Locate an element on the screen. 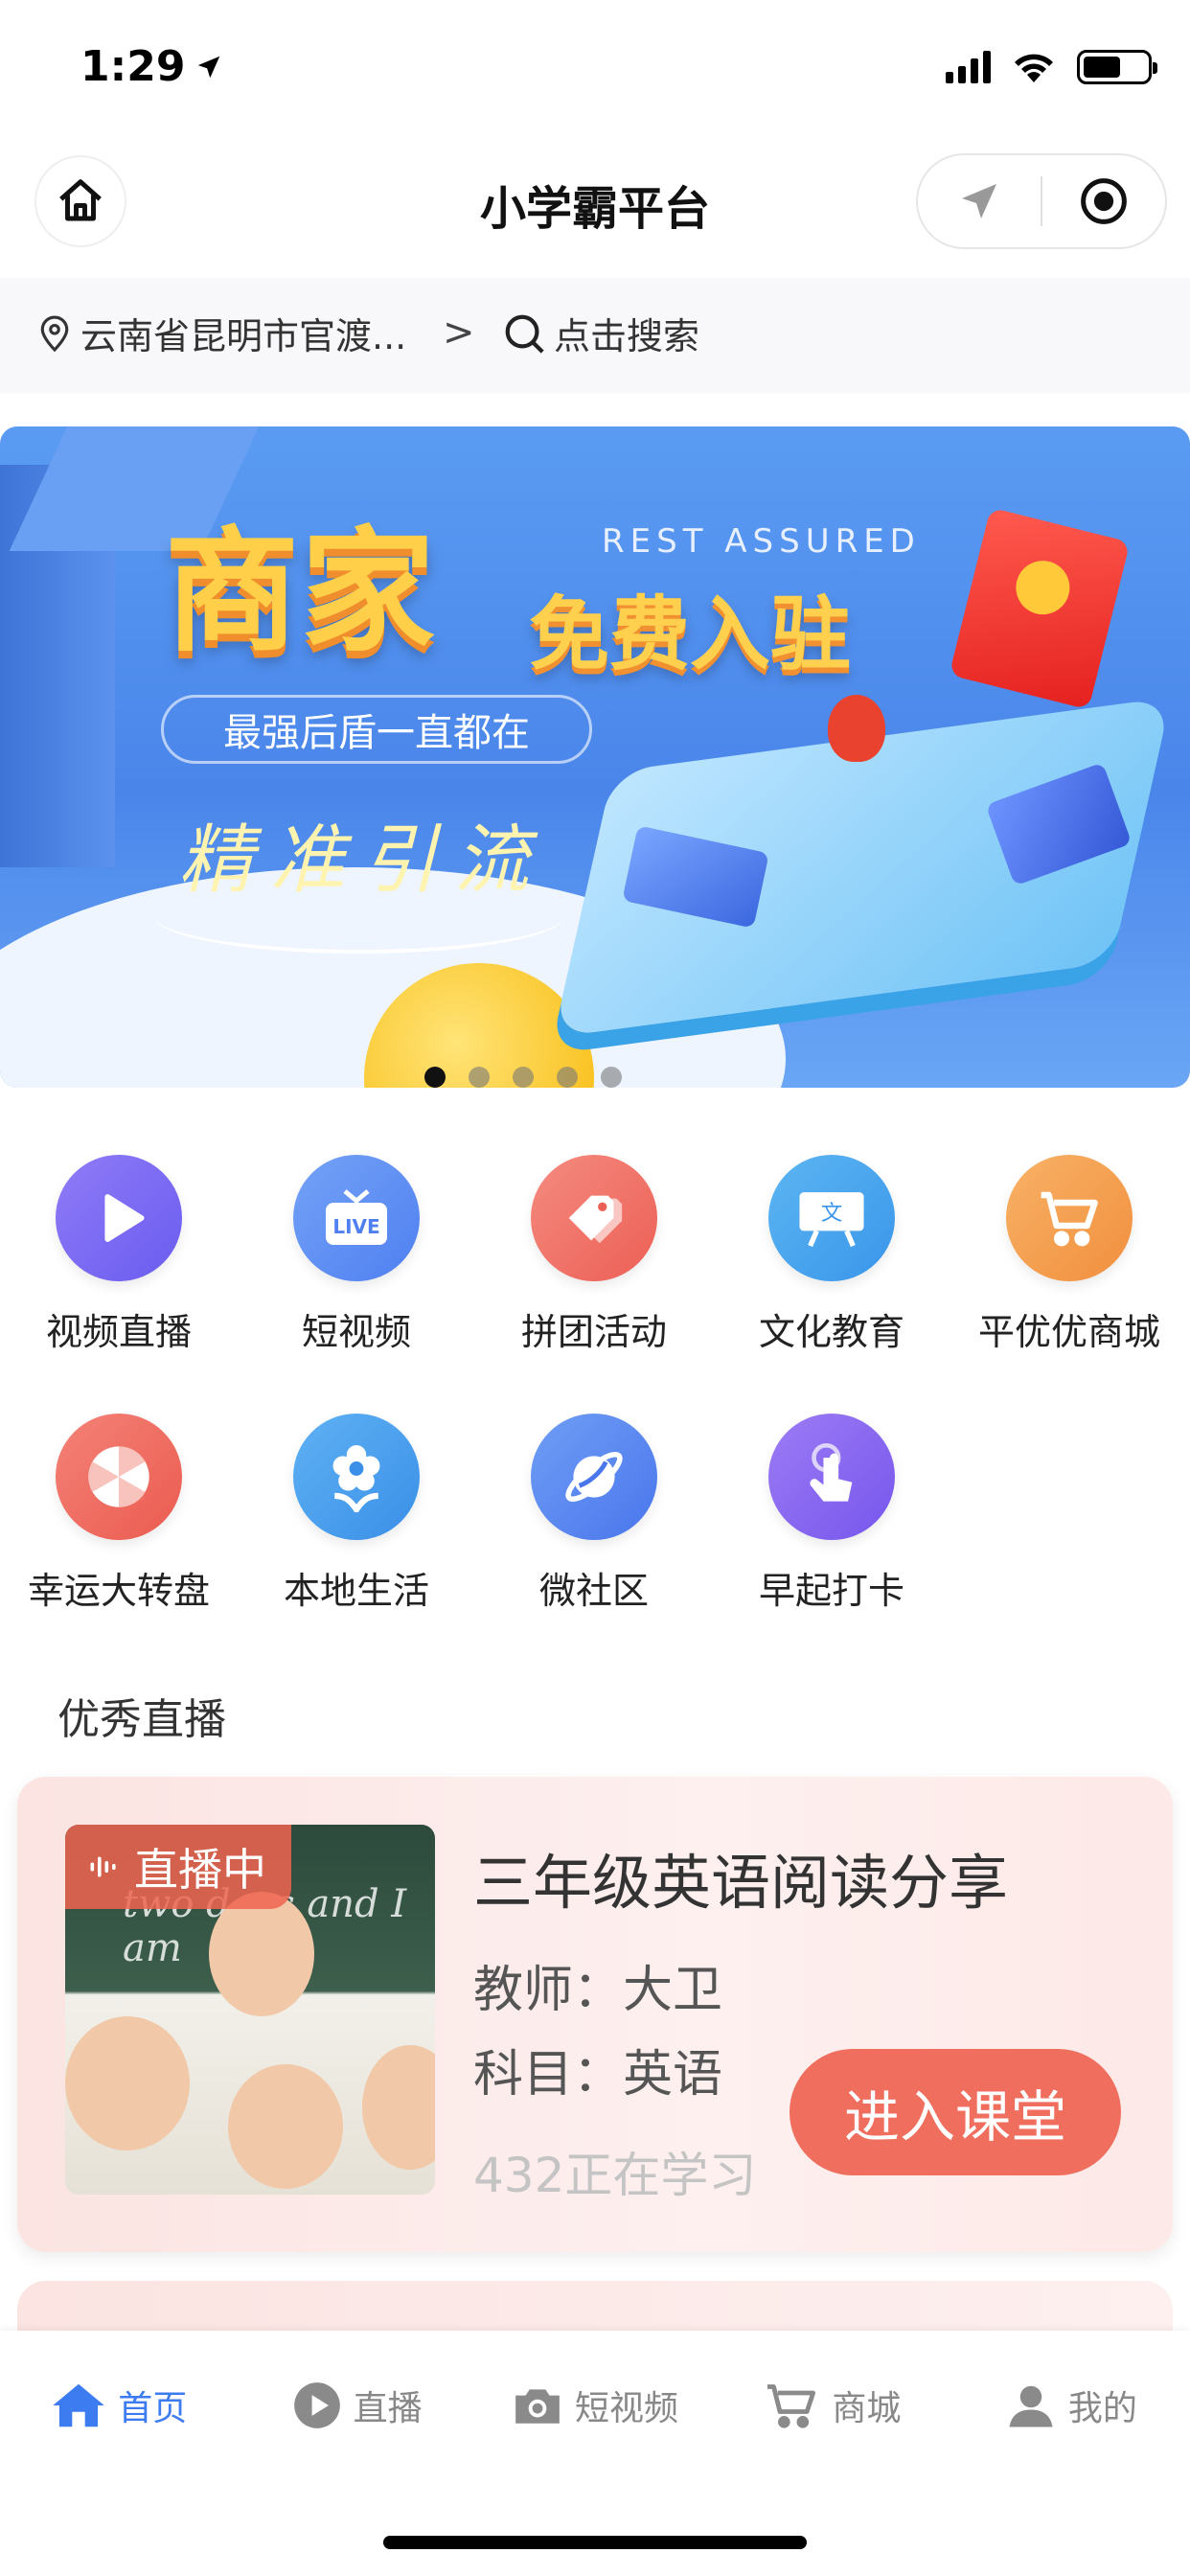 This screenshot has width=1190, height=2576. sound-wave-icon is located at coordinates (103, 1866).